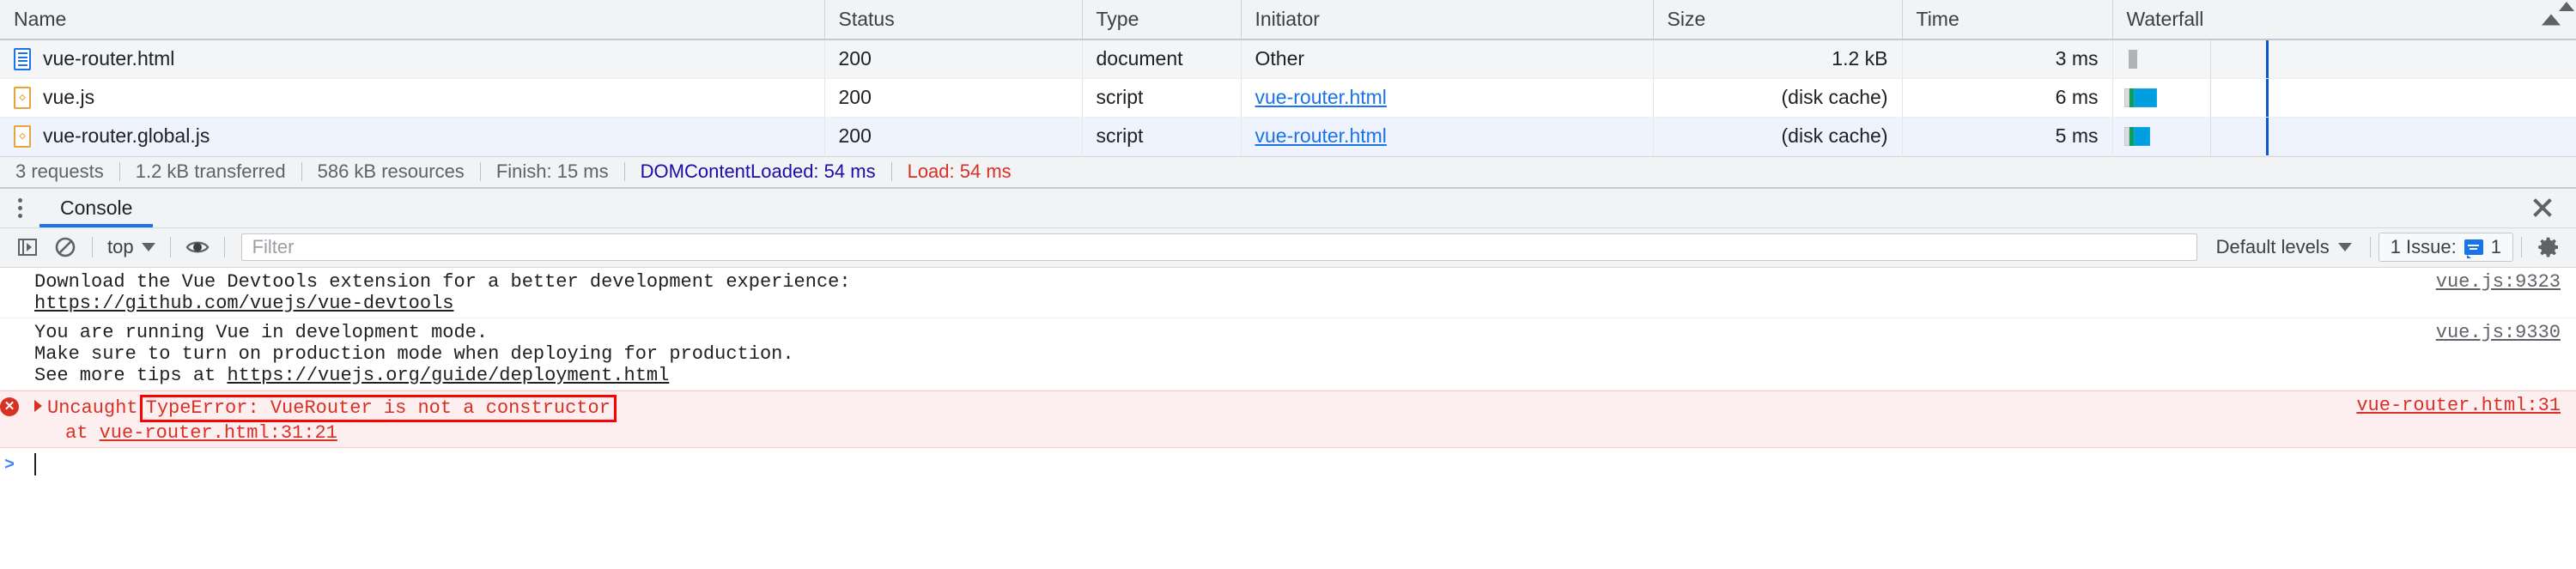 Image resolution: width=2576 pixels, height=569 pixels. I want to click on execution-context-selector: top, so click(131, 247).